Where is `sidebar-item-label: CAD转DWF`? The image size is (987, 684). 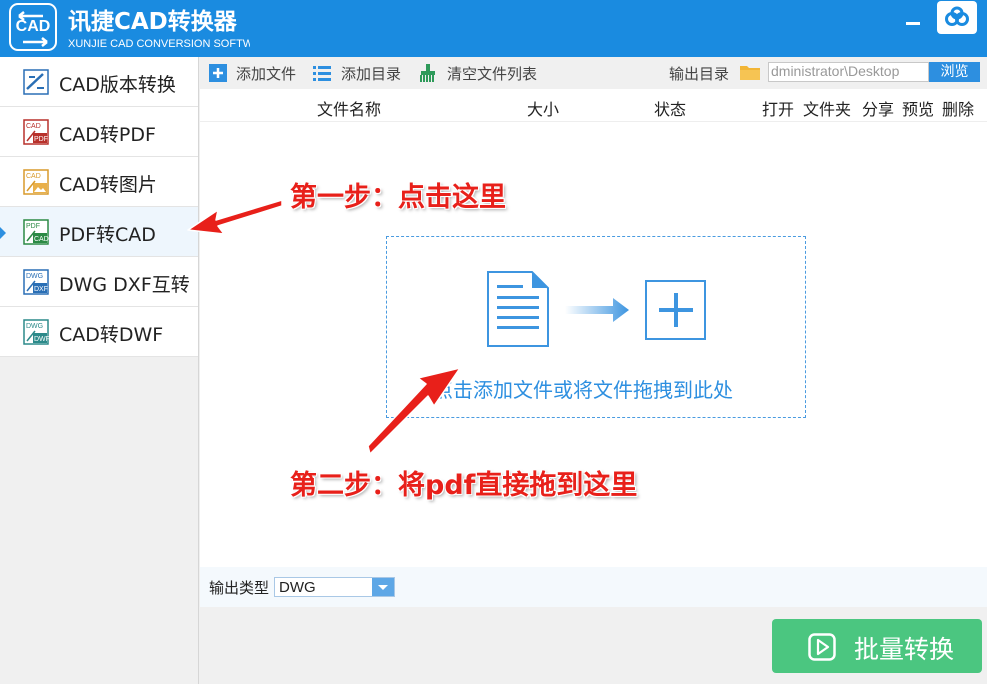
sidebar-item-label: CAD转DWF is located at coordinates (111, 335).